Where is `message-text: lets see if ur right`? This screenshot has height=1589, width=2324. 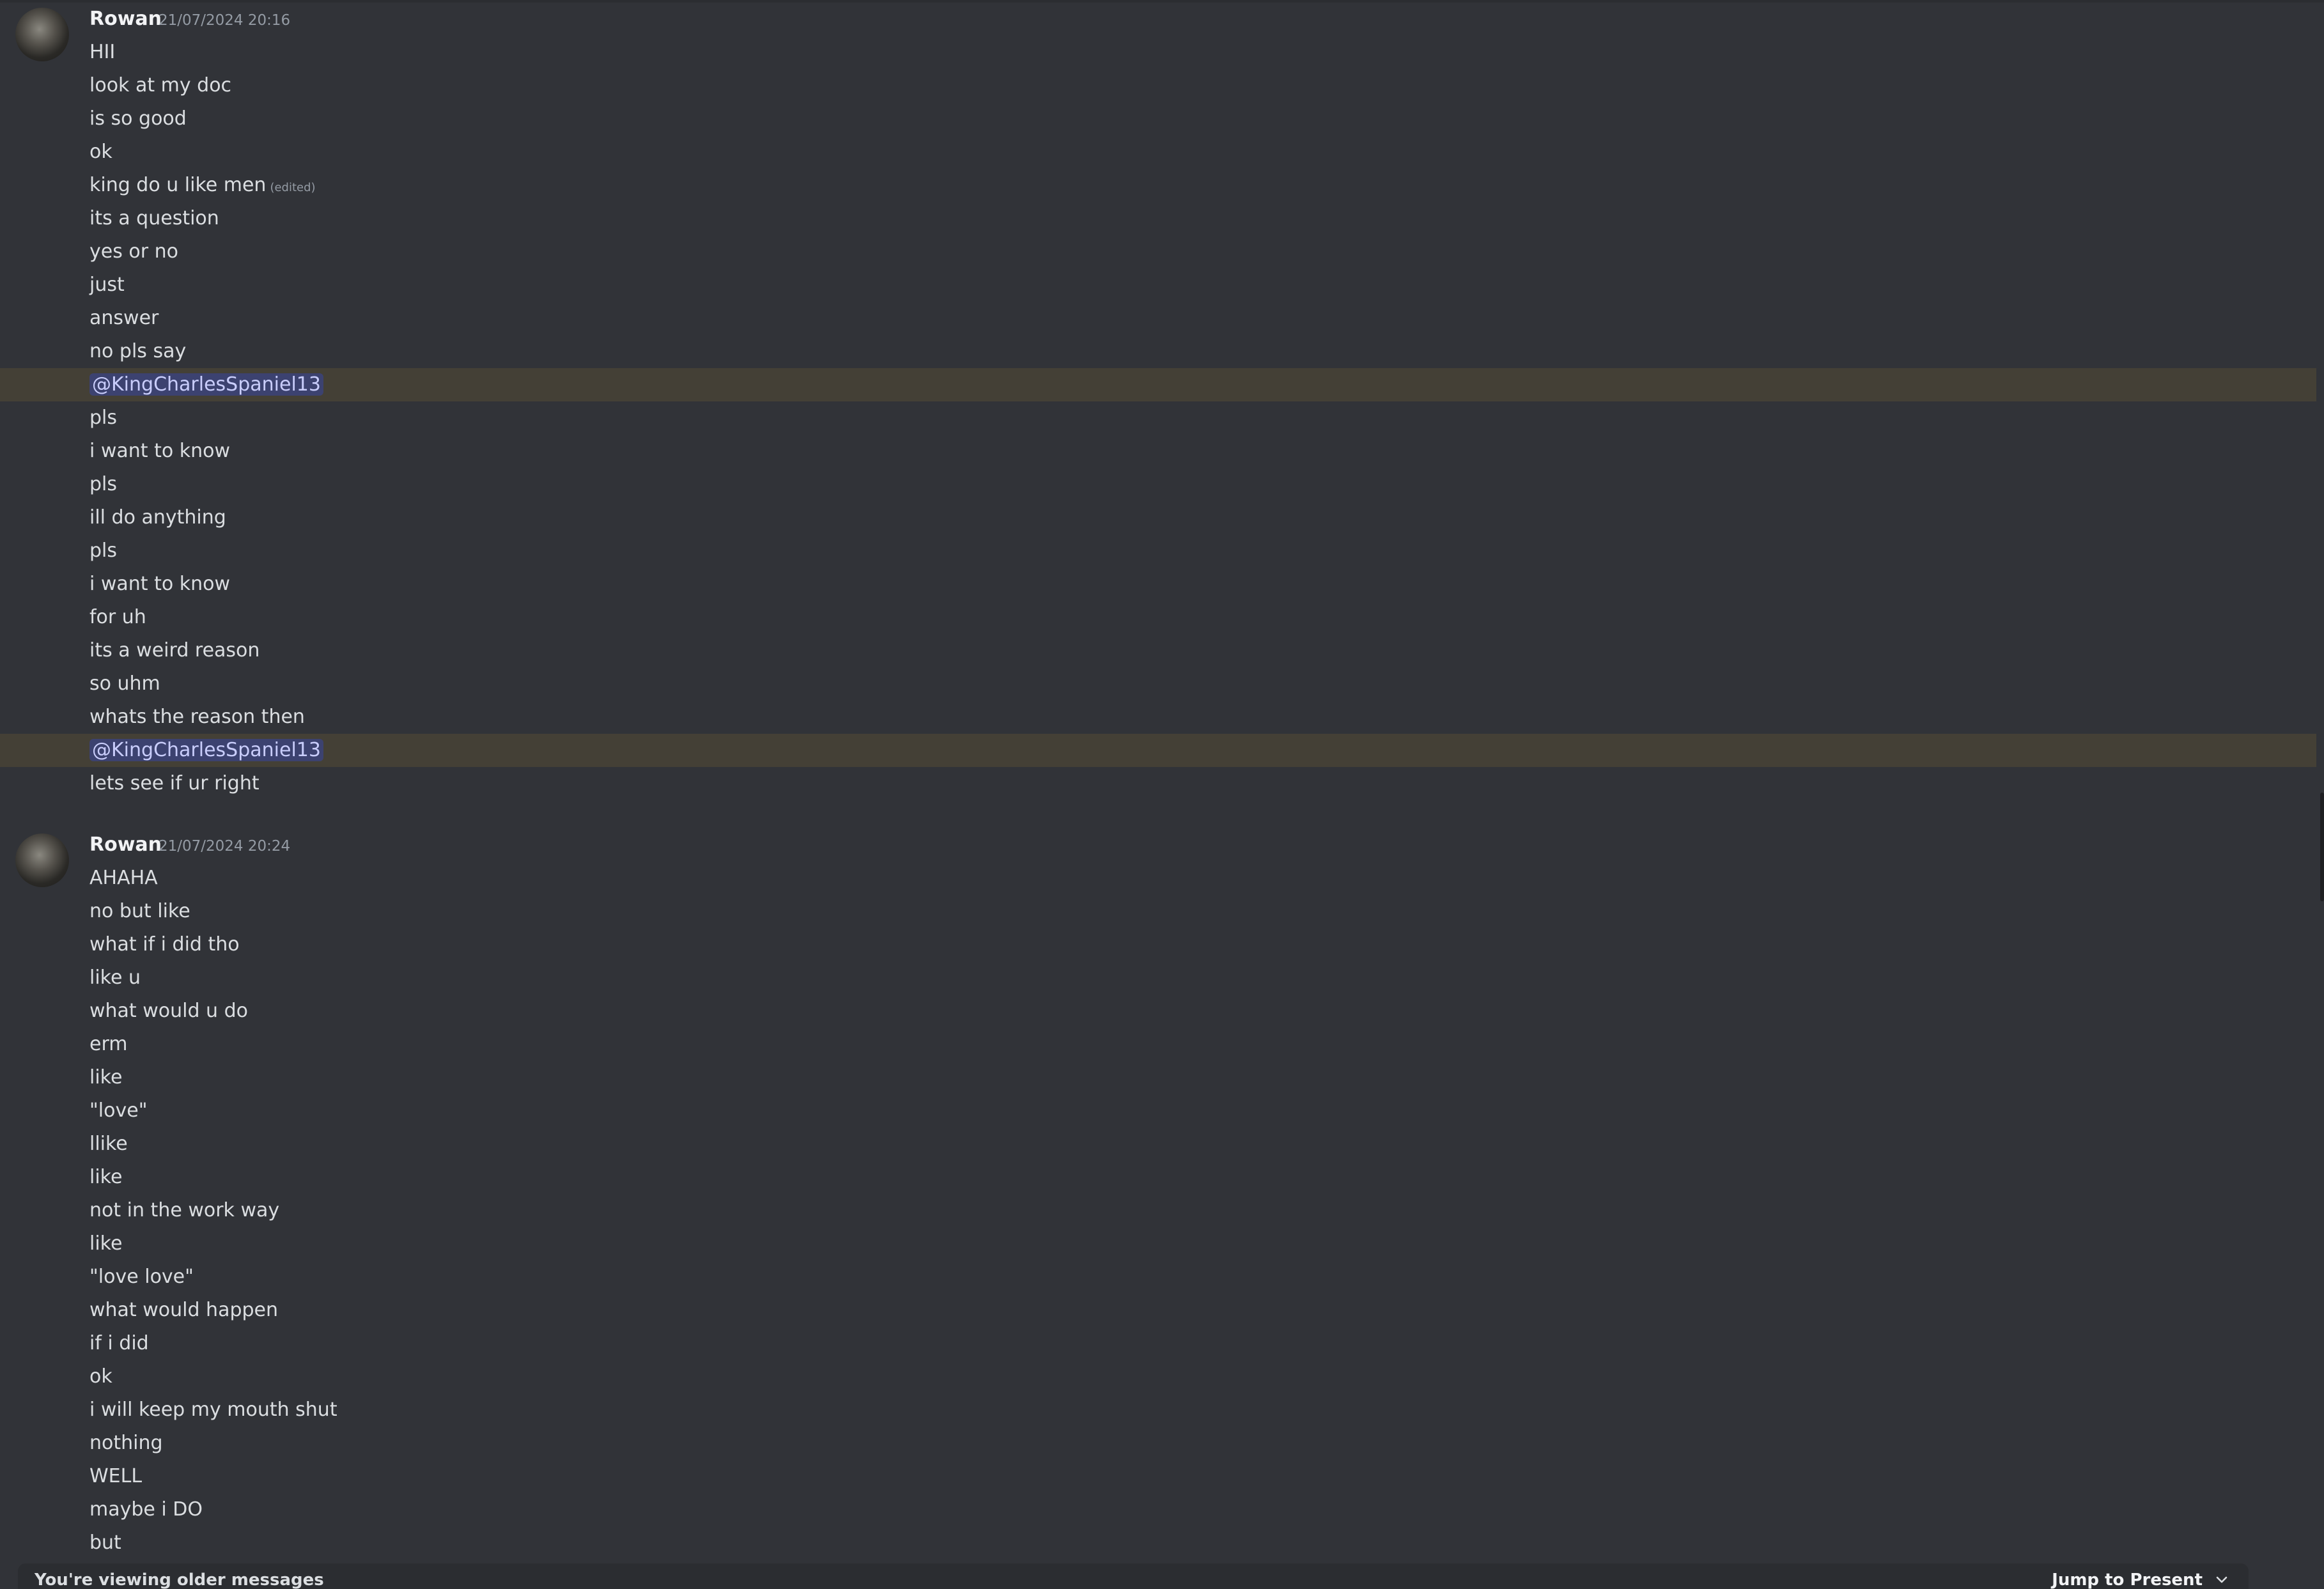 message-text: lets see if ur right is located at coordinates (174, 783).